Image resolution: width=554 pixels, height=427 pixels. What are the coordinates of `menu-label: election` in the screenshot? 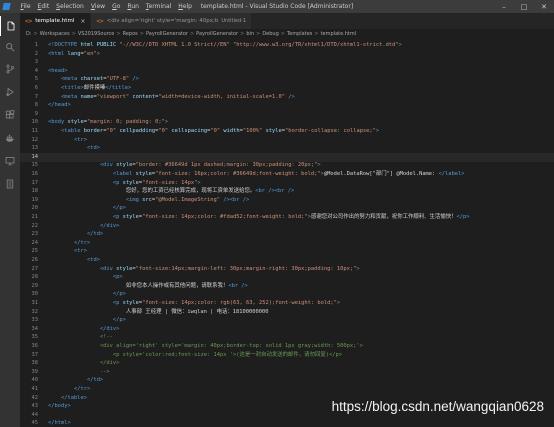 It's located at (71, 6).